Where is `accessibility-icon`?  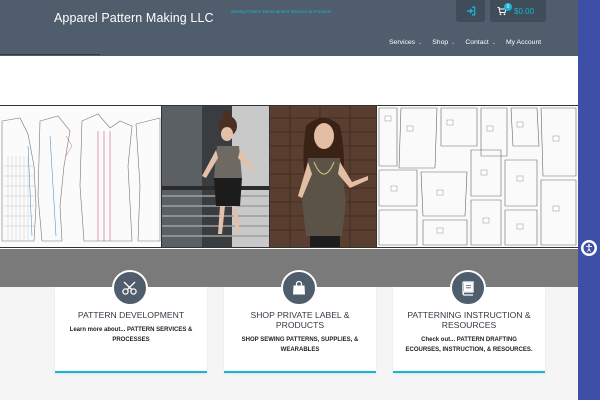
accessibility-icon is located at coordinates (589, 248).